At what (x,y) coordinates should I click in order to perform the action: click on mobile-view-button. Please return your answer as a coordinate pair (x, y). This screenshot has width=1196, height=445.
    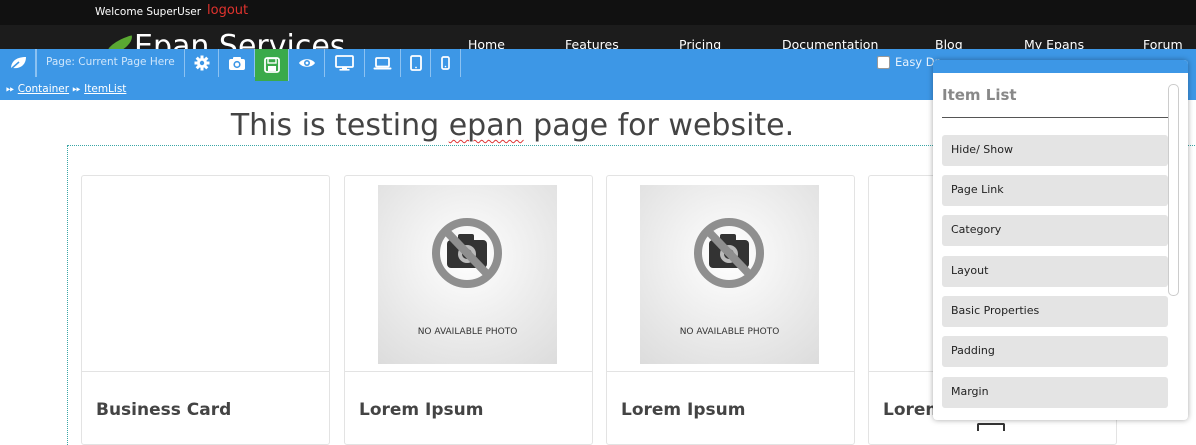
    Looking at the image, I should click on (446, 63).